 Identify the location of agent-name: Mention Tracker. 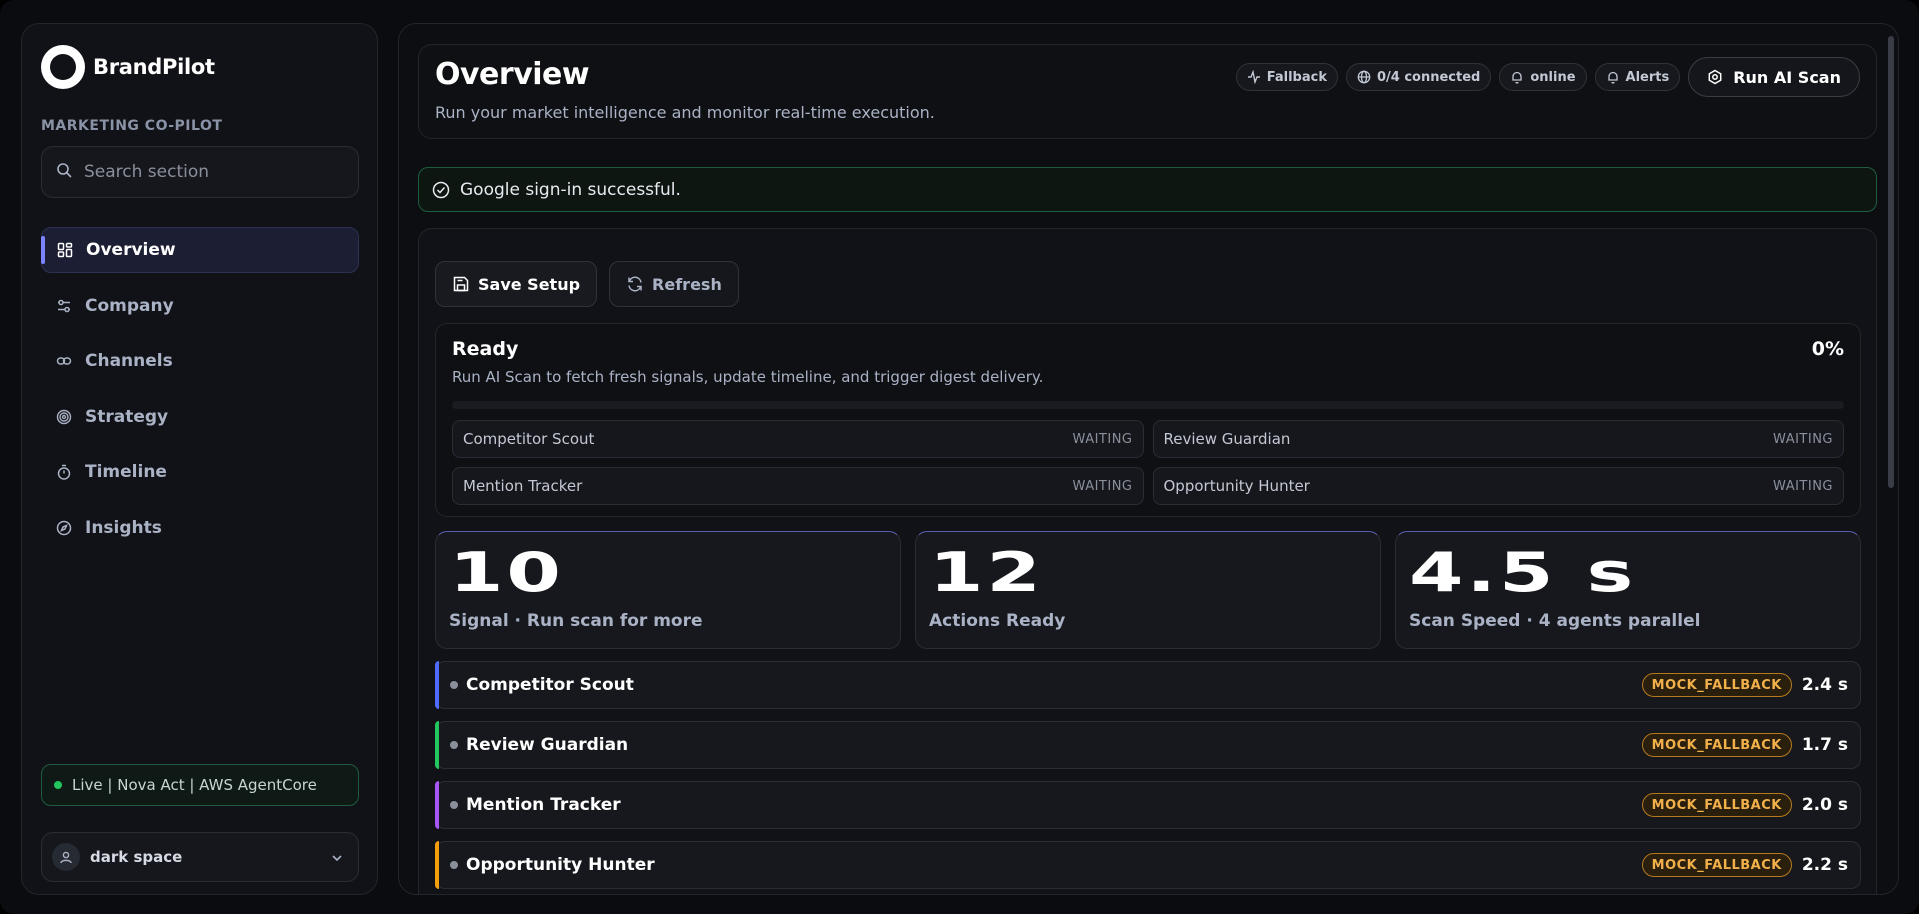
(523, 486).